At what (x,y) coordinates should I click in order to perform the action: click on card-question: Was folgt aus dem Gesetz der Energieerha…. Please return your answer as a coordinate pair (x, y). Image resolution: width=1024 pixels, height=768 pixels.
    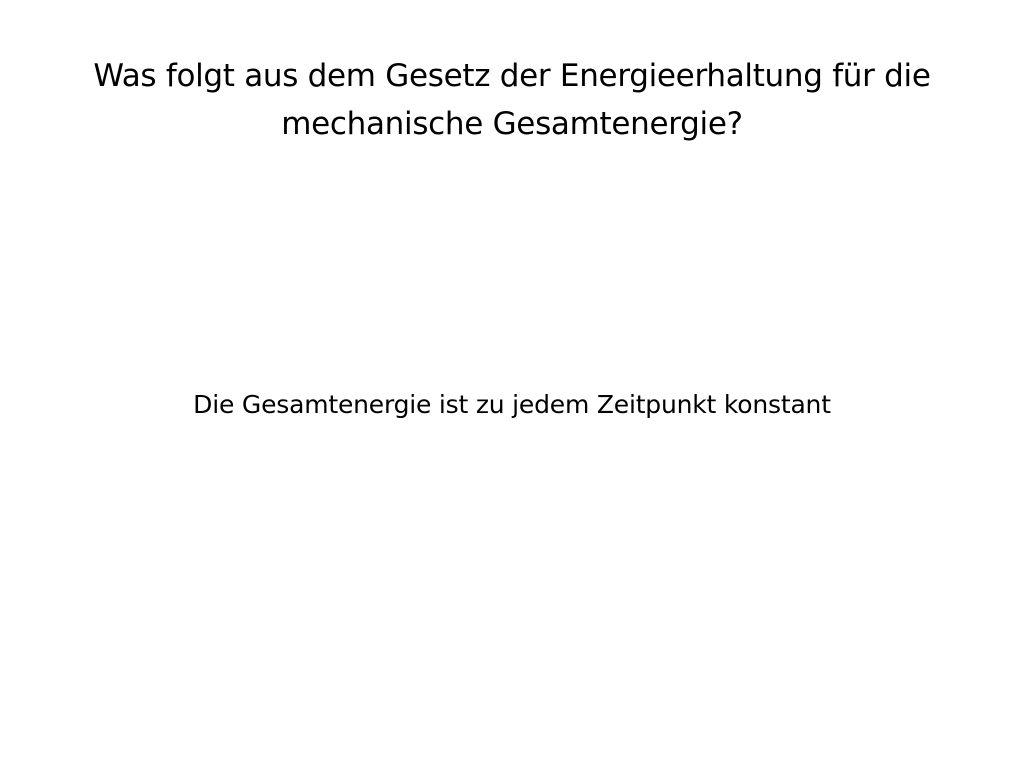
    Looking at the image, I should click on (512, 100).